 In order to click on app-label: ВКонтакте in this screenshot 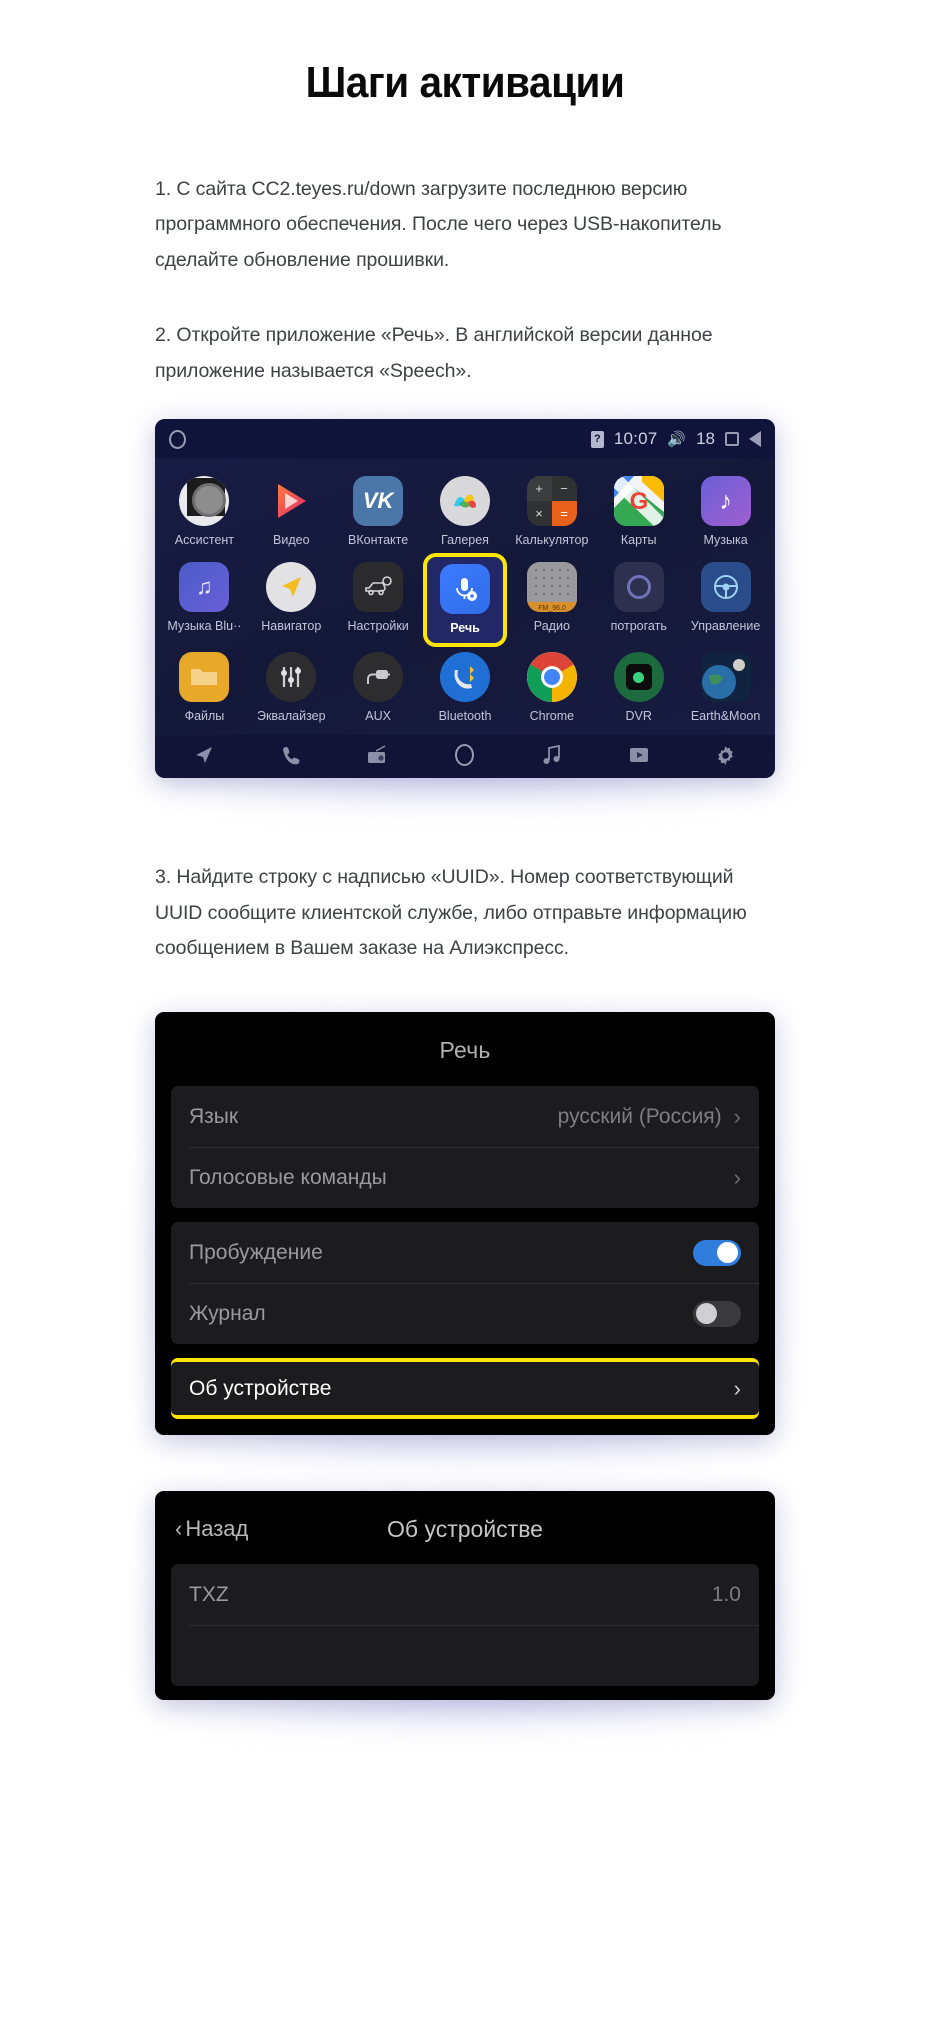, I will do `click(378, 540)`.